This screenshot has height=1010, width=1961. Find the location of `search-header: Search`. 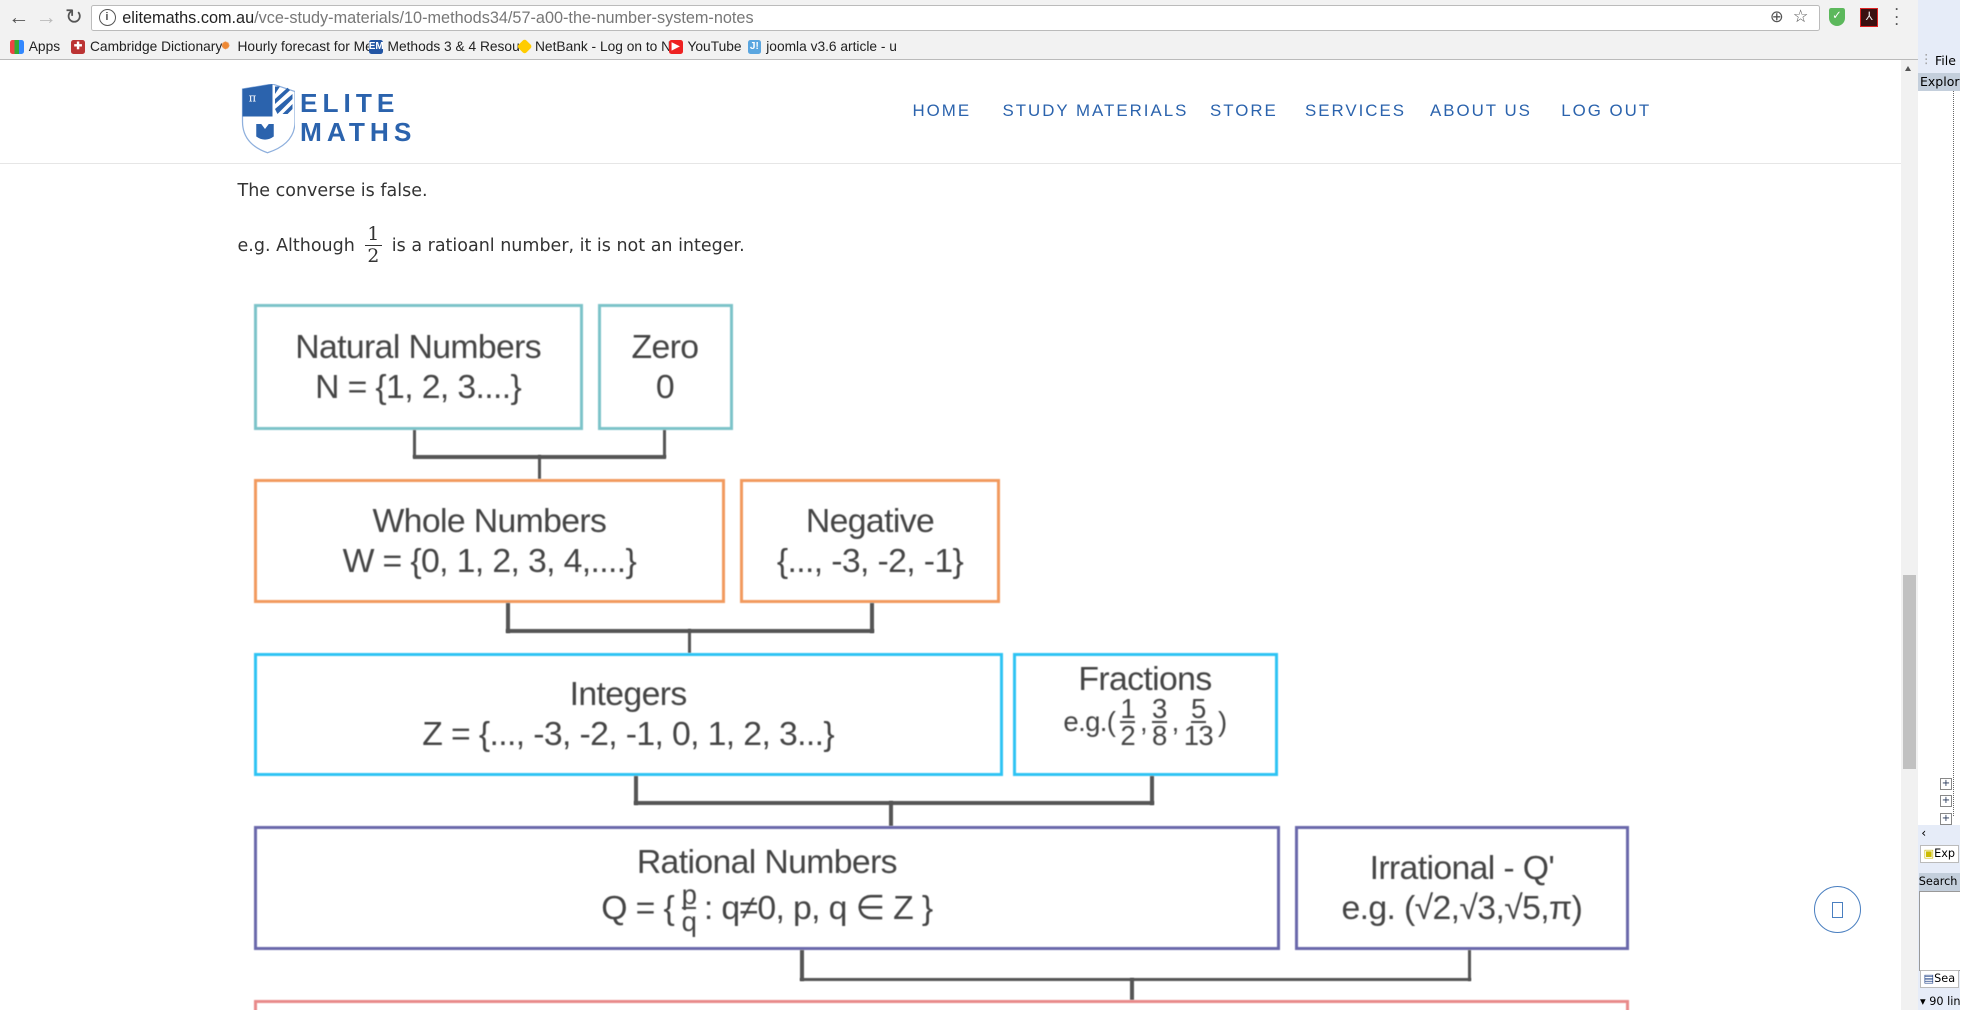

search-header: Search is located at coordinates (1939, 882).